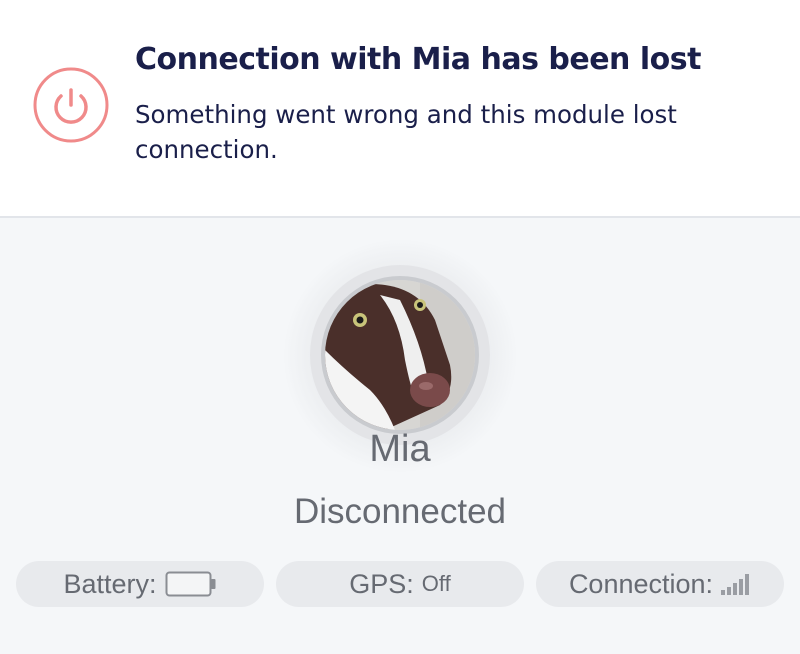  What do you see at coordinates (436, 583) in the screenshot?
I see `gps-value: Off` at bounding box center [436, 583].